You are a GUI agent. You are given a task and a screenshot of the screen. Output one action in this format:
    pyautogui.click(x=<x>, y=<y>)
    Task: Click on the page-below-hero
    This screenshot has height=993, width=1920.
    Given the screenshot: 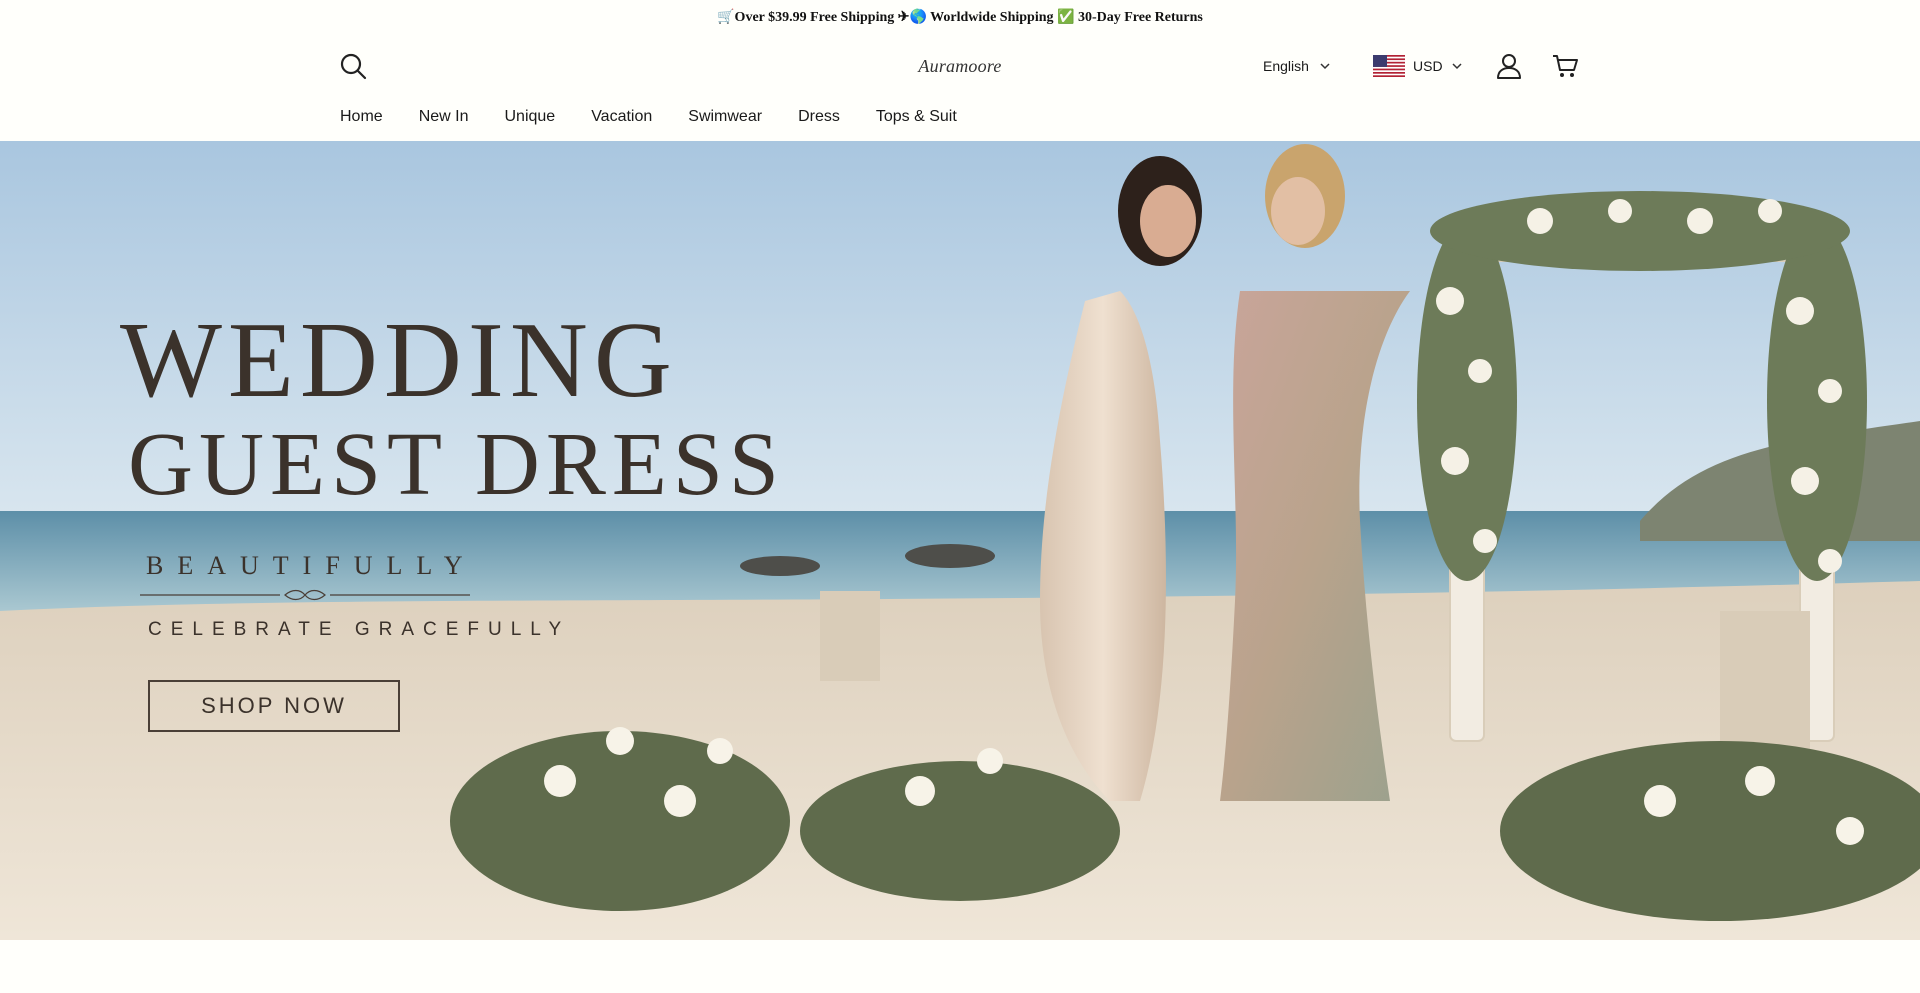 What is the action you would take?
    pyautogui.click(x=960, y=966)
    